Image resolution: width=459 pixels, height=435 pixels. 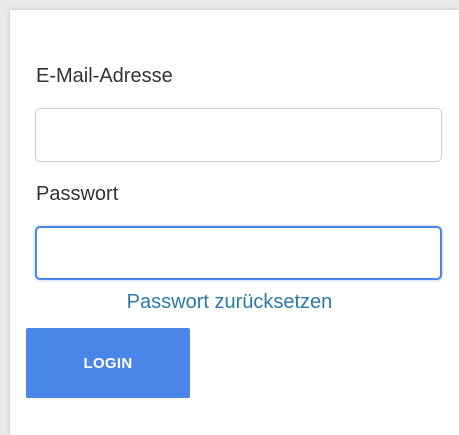 I want to click on email-label: E-Mail-Adresse, so click(x=104, y=76).